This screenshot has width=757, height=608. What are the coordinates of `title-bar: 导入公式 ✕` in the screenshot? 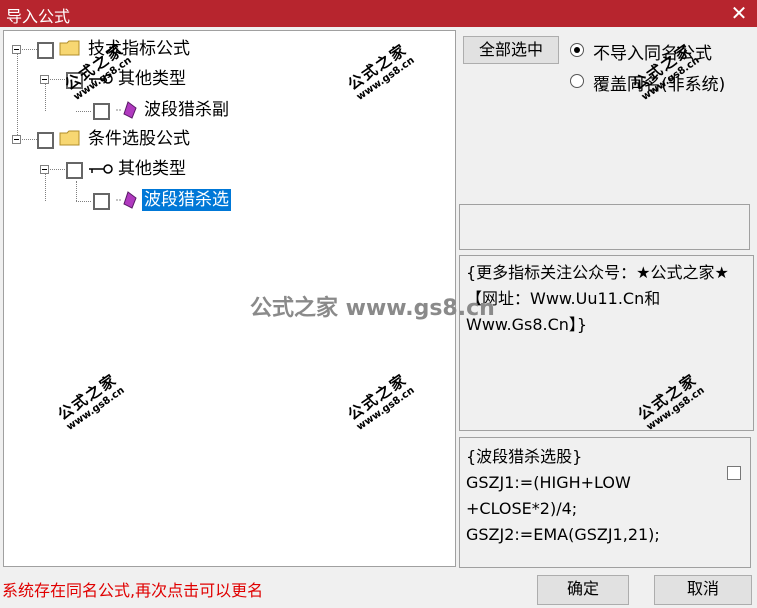 It's located at (378, 13).